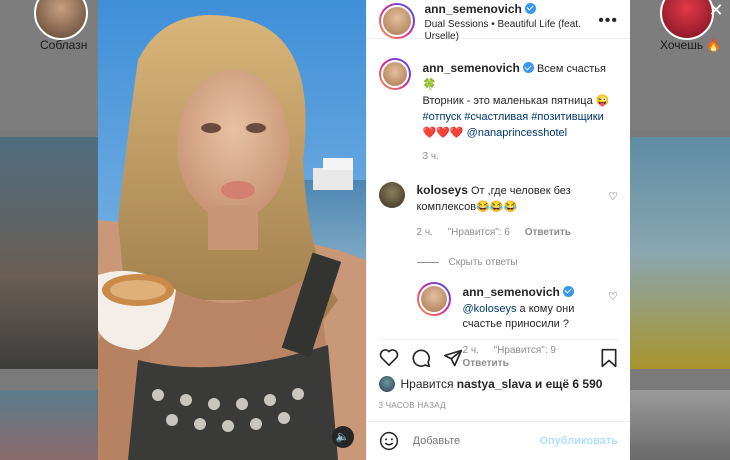 This screenshot has height=460, width=730. I want to click on emoji-icon, so click(389, 441).